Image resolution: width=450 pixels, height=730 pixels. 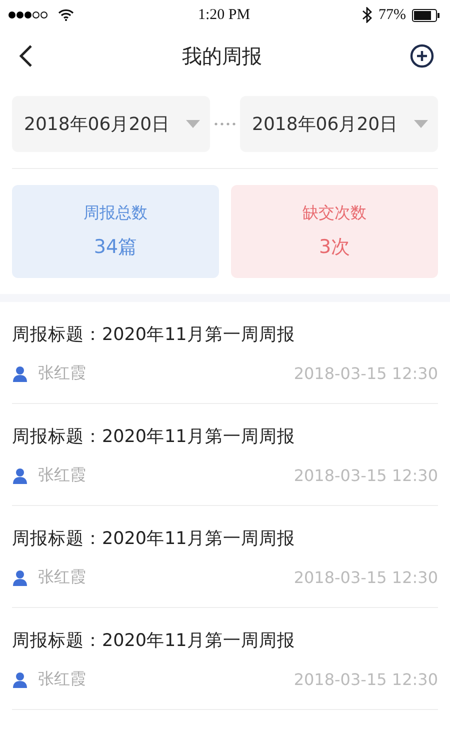 I want to click on battery-percentage: 77%, so click(x=392, y=15).